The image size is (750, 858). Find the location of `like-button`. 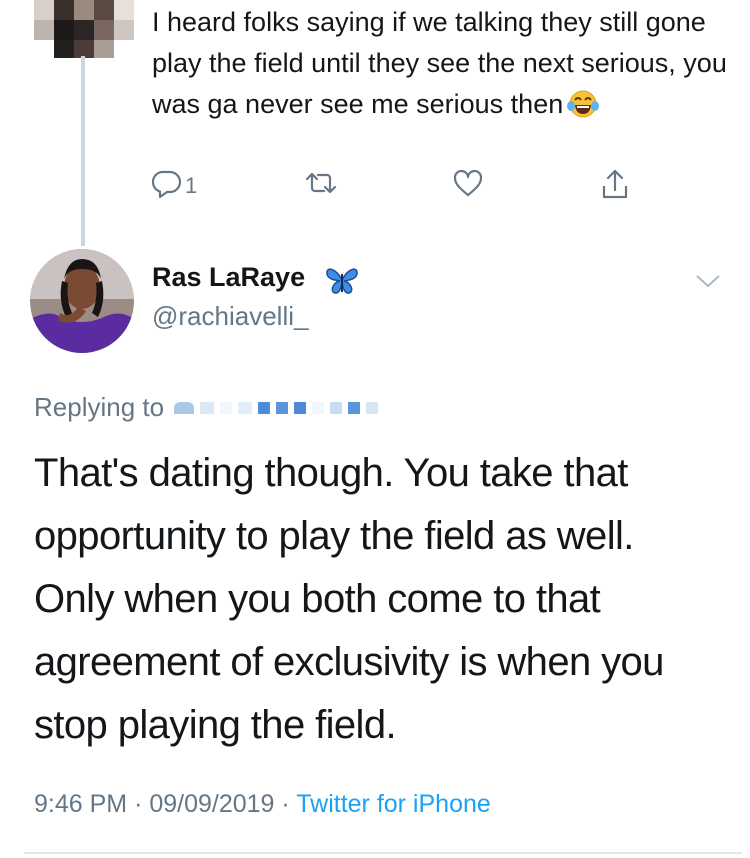

like-button is located at coordinates (468, 185).